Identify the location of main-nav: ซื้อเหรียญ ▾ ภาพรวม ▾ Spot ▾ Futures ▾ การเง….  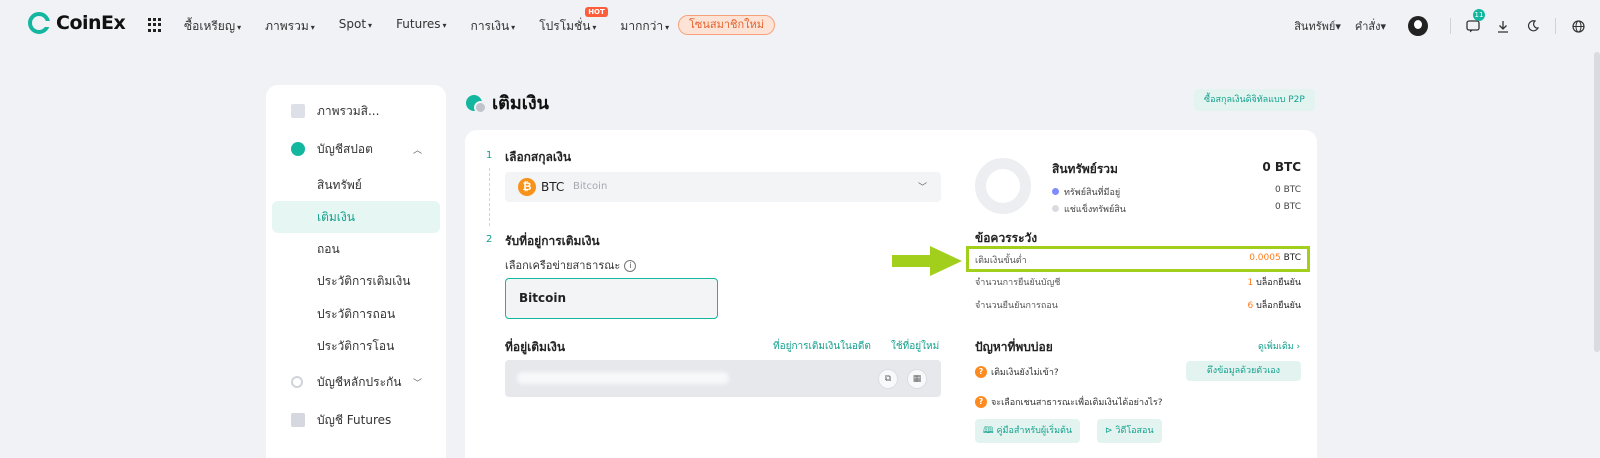
(438, 21).